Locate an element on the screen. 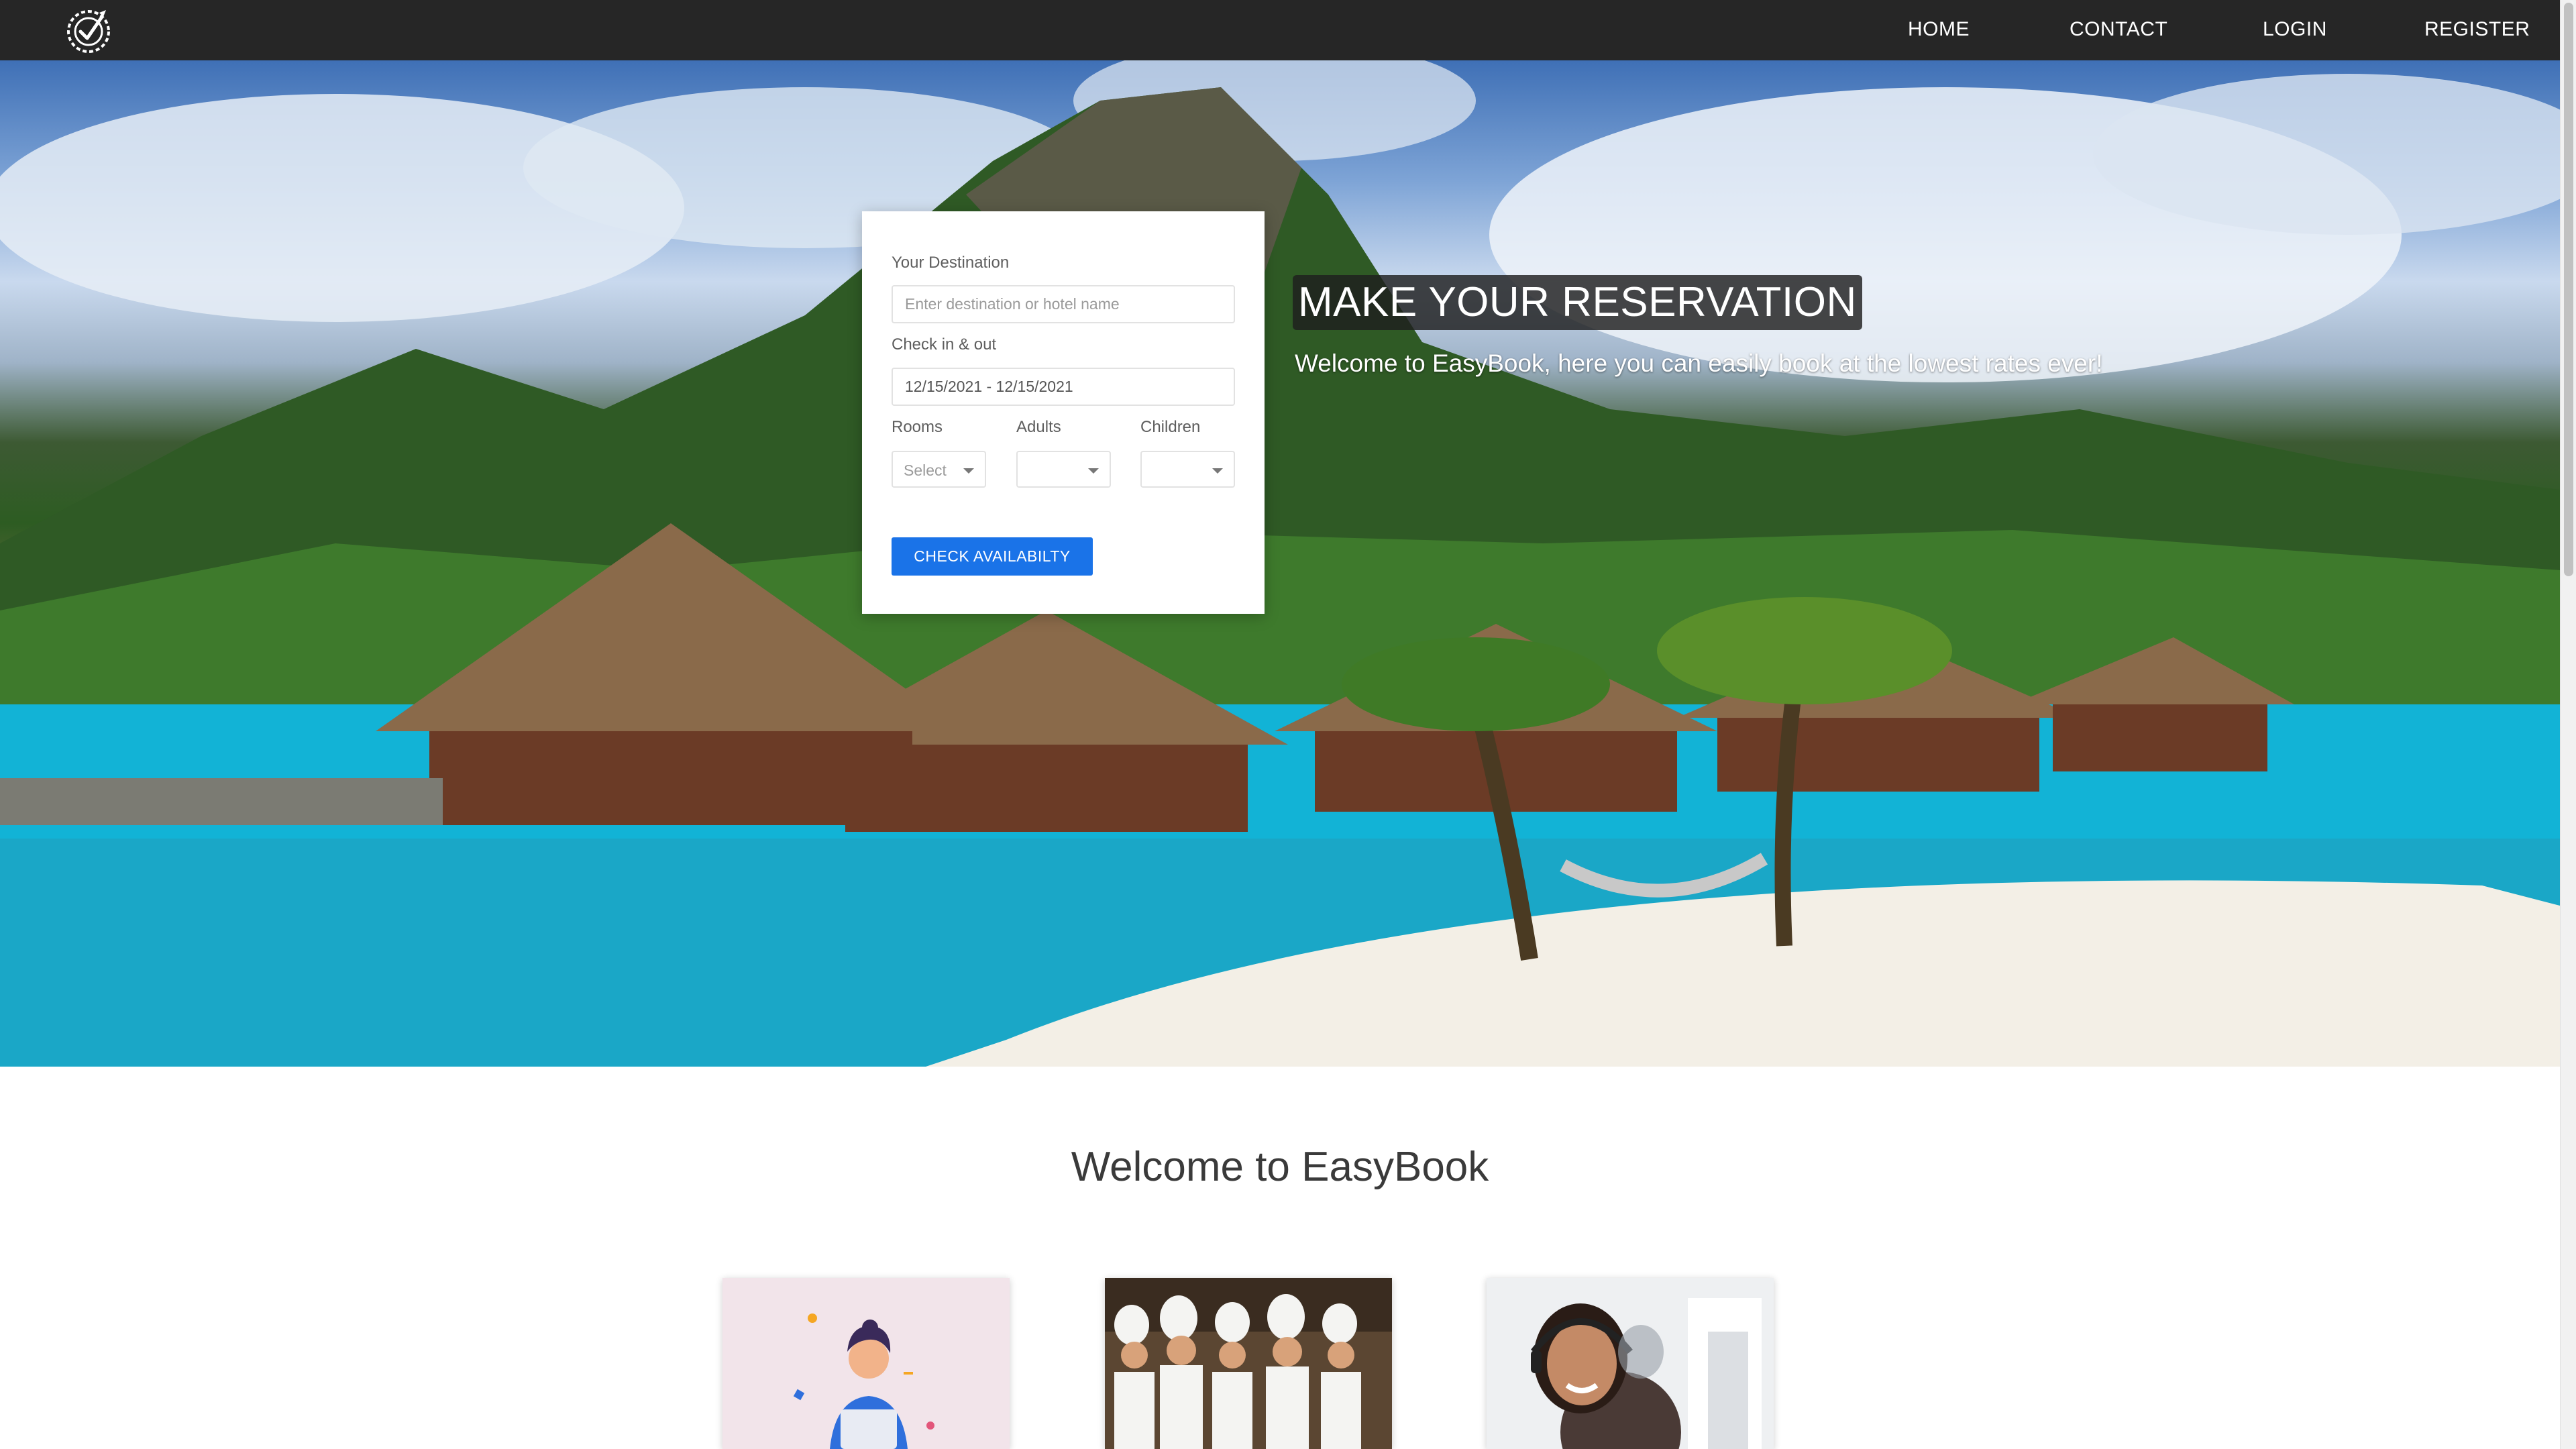 This screenshot has width=2576, height=1449. checkin-checkout-input is located at coordinates (1063, 387).